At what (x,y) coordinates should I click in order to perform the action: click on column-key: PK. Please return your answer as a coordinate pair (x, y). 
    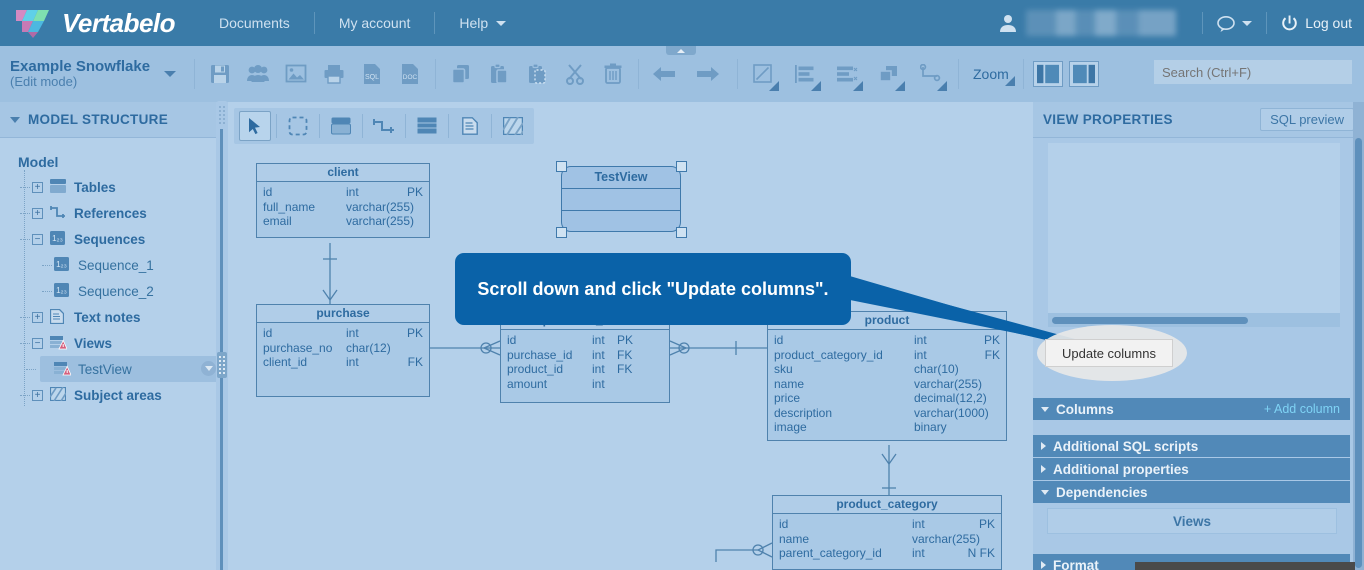
    Looking at the image, I should click on (625, 340).